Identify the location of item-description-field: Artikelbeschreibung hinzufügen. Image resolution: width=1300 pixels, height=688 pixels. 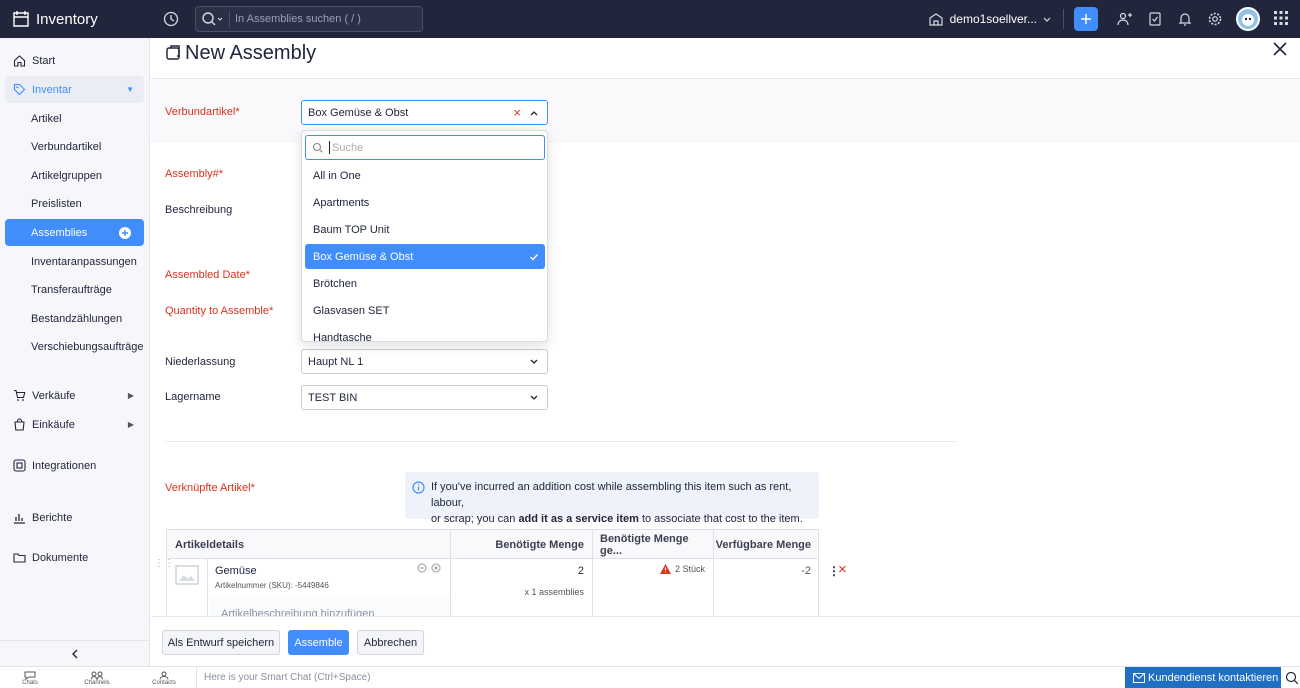
(329, 606).